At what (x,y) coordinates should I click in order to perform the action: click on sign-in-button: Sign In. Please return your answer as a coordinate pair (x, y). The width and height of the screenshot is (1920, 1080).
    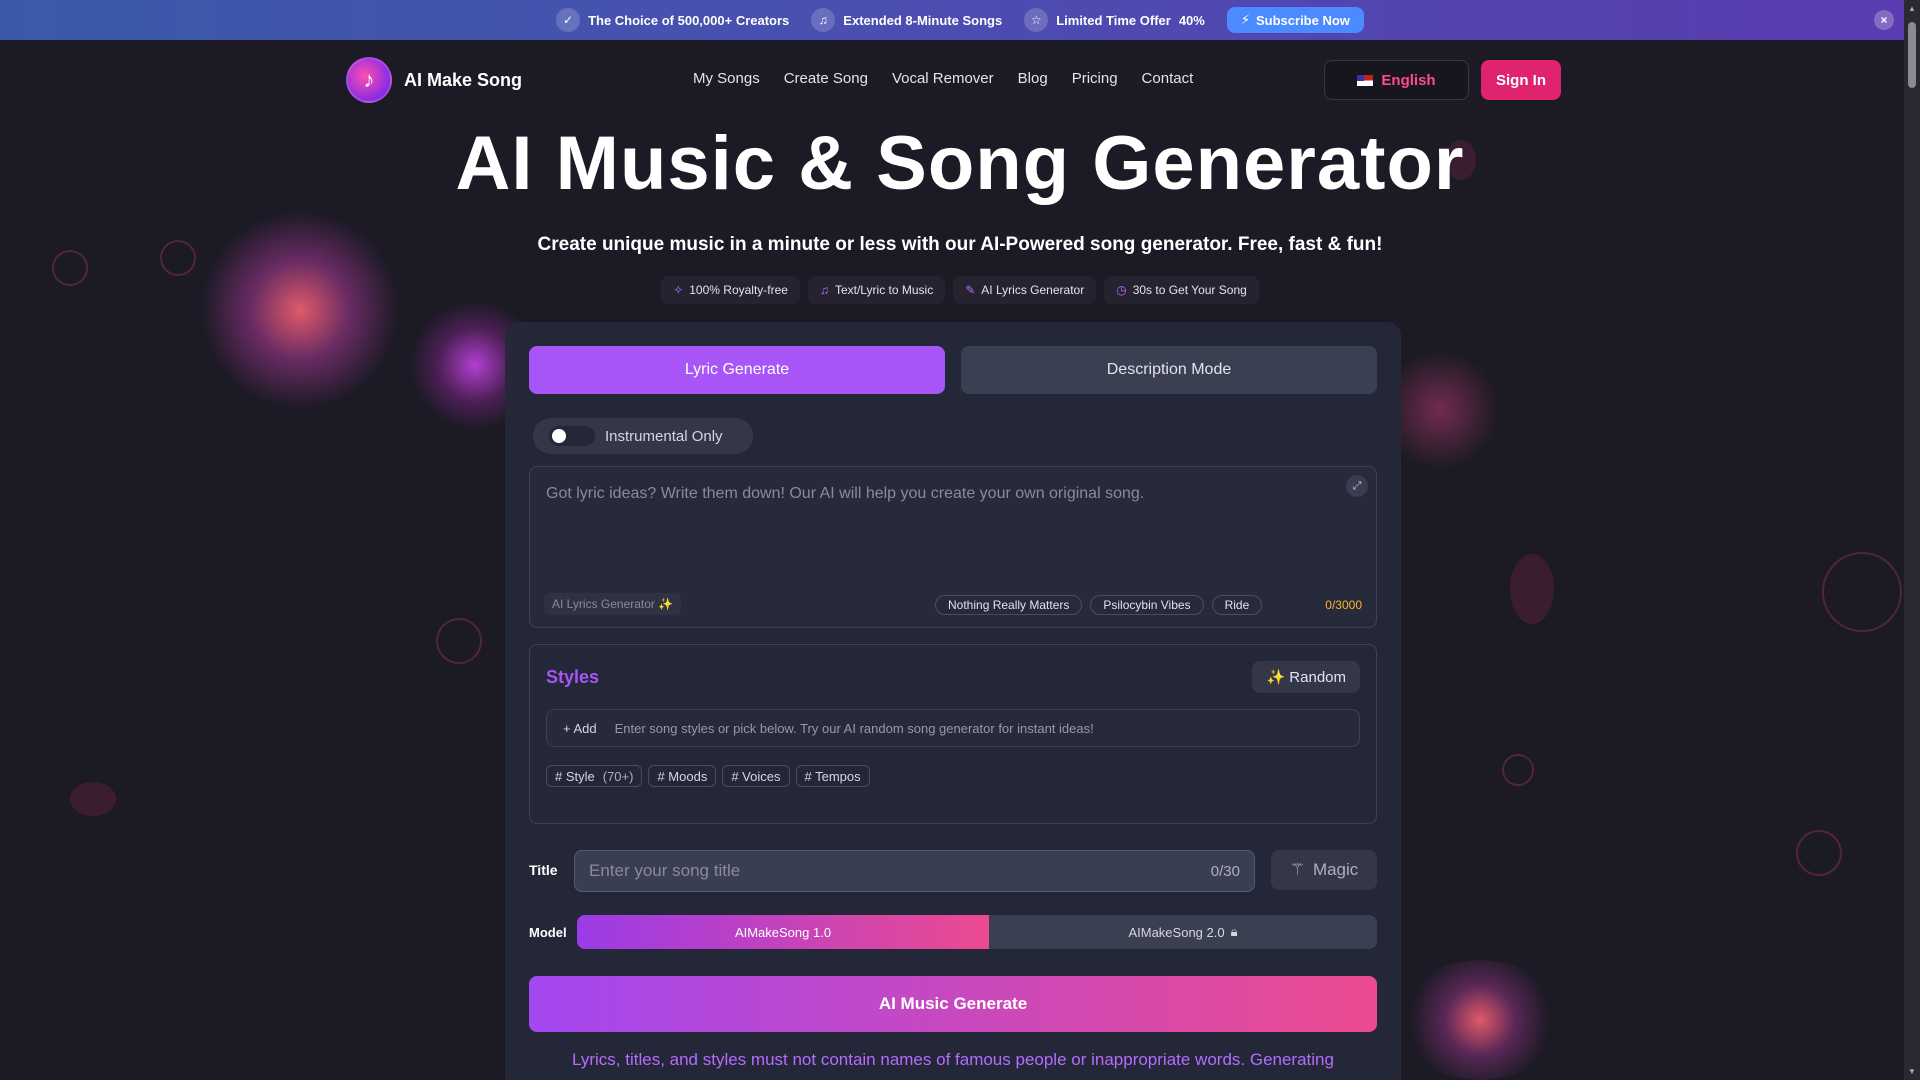
    Looking at the image, I should click on (1521, 80).